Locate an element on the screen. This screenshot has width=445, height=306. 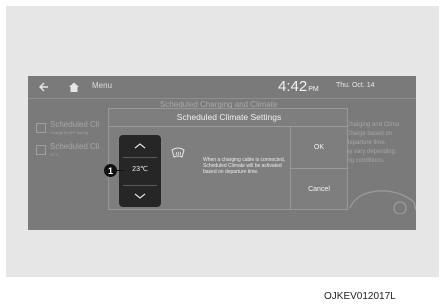
temperature-up-button is located at coordinates (140, 146).